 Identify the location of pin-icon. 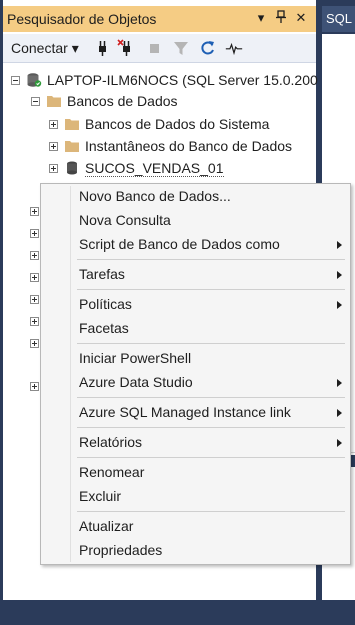
(281, 18).